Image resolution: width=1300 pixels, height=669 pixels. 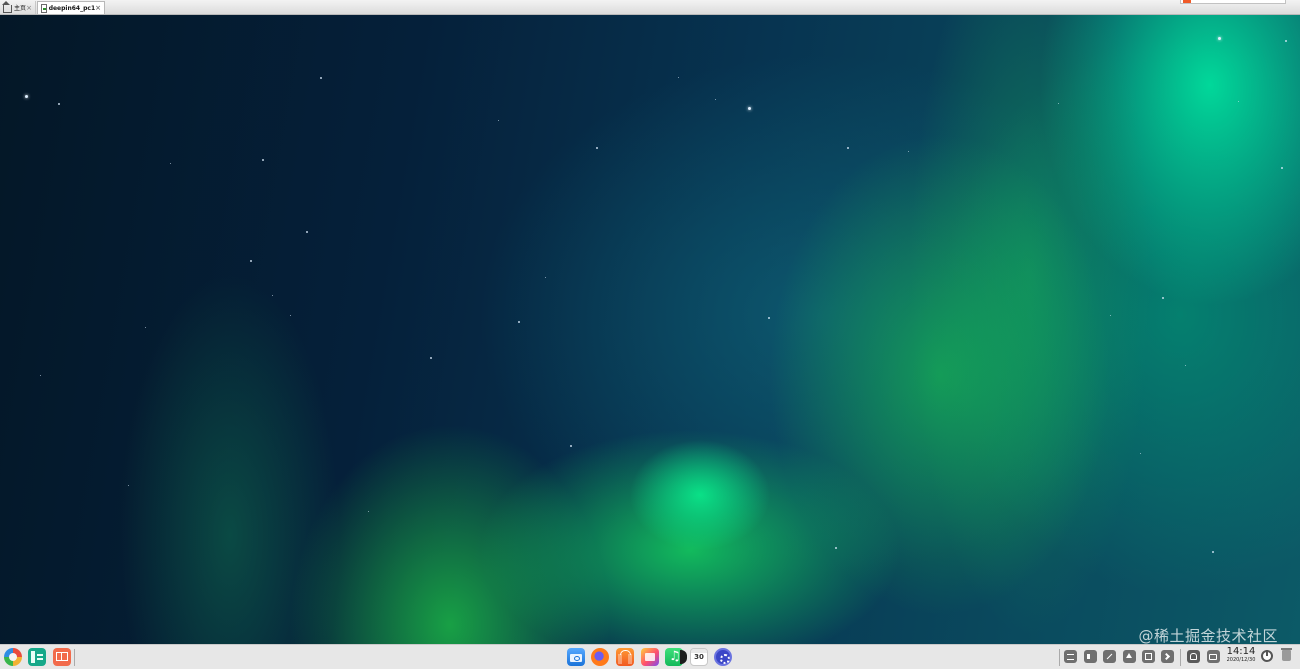 I want to click on image-viewer-icon, so click(x=650, y=657).